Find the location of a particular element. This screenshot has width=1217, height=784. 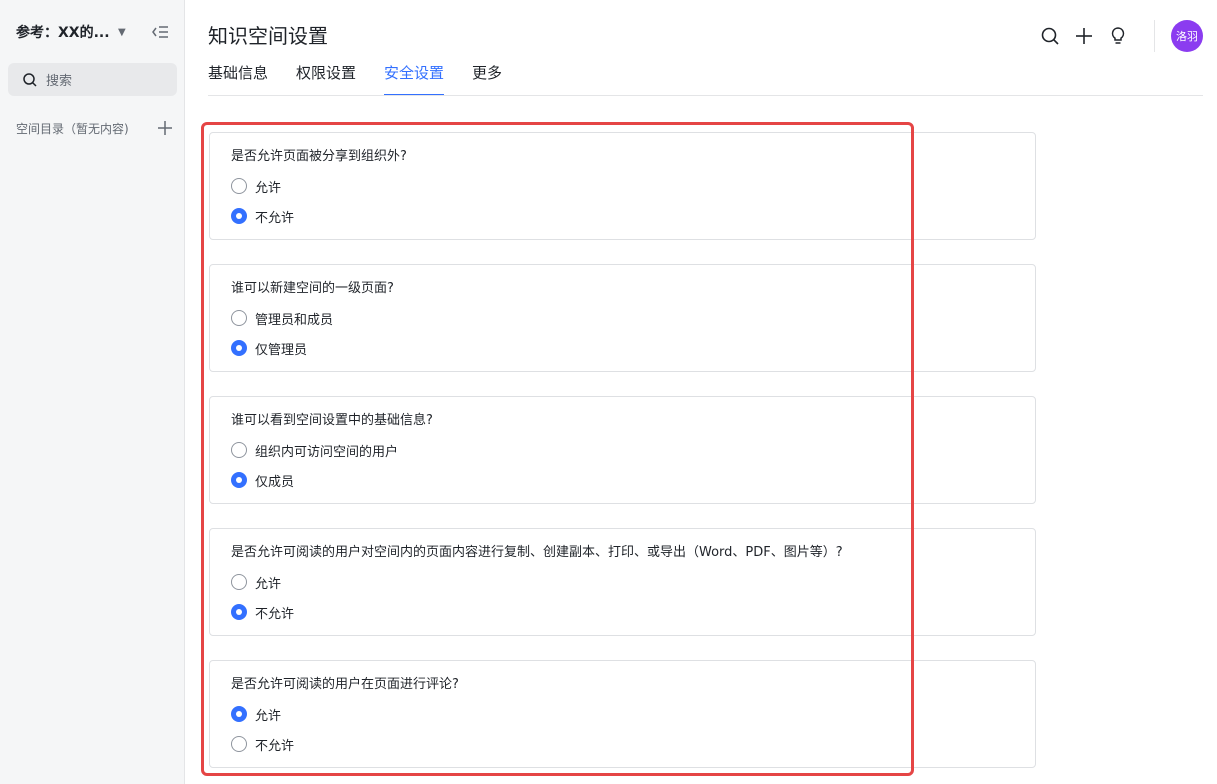

directory-label: 空间目录（暂无内容) is located at coordinates (72, 128).